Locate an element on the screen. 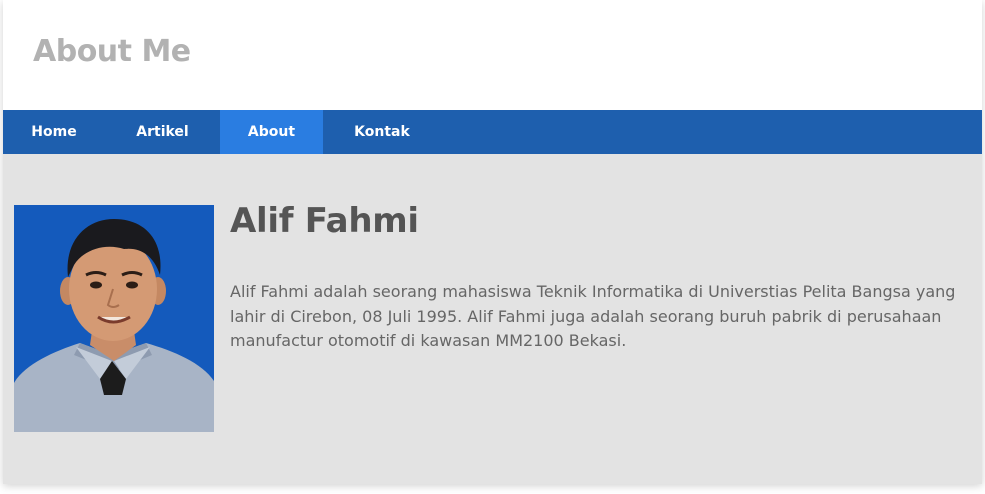  nav-item-artikel: Artikel is located at coordinates (162, 132).